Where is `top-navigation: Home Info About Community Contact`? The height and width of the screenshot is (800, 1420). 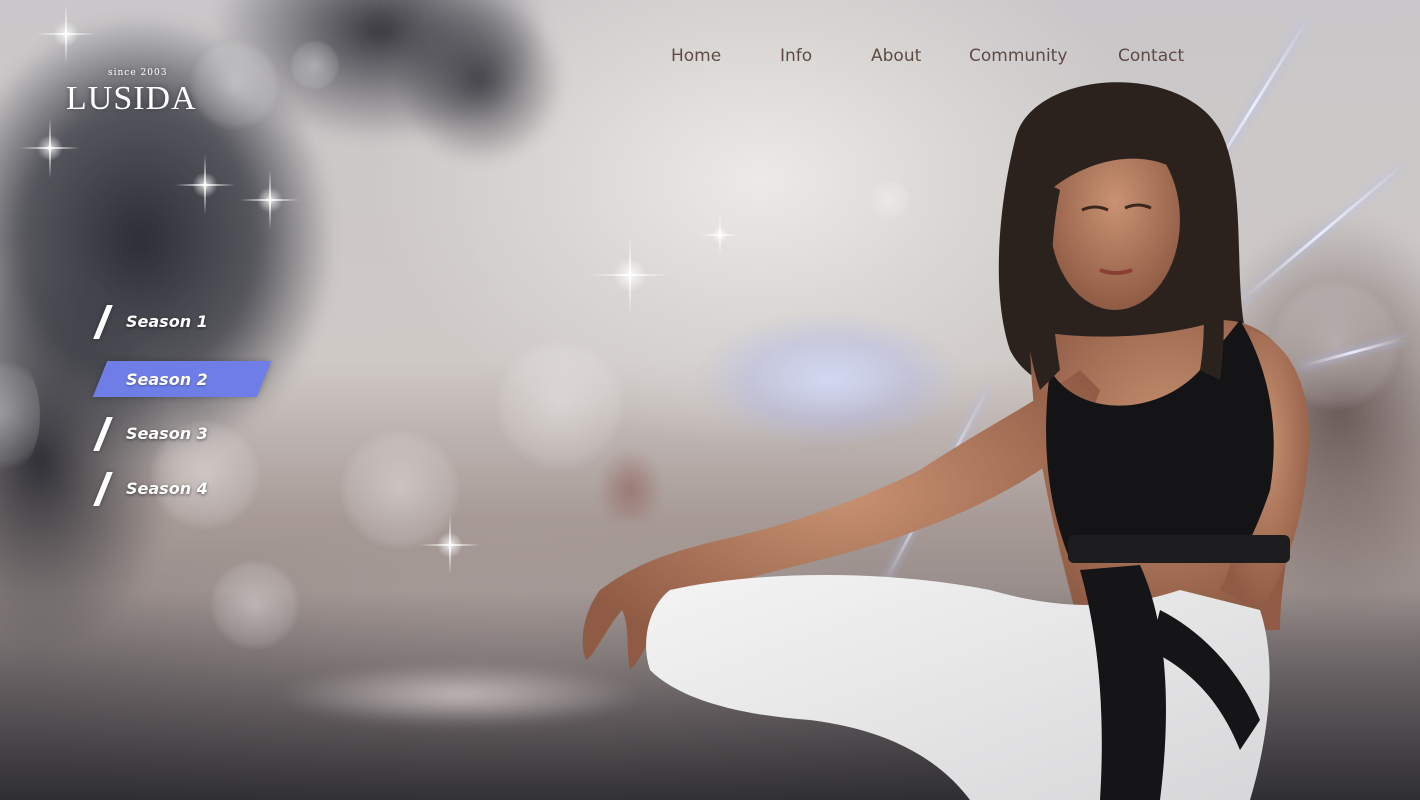
top-navigation: Home Info About Community Contact is located at coordinates (710, 58).